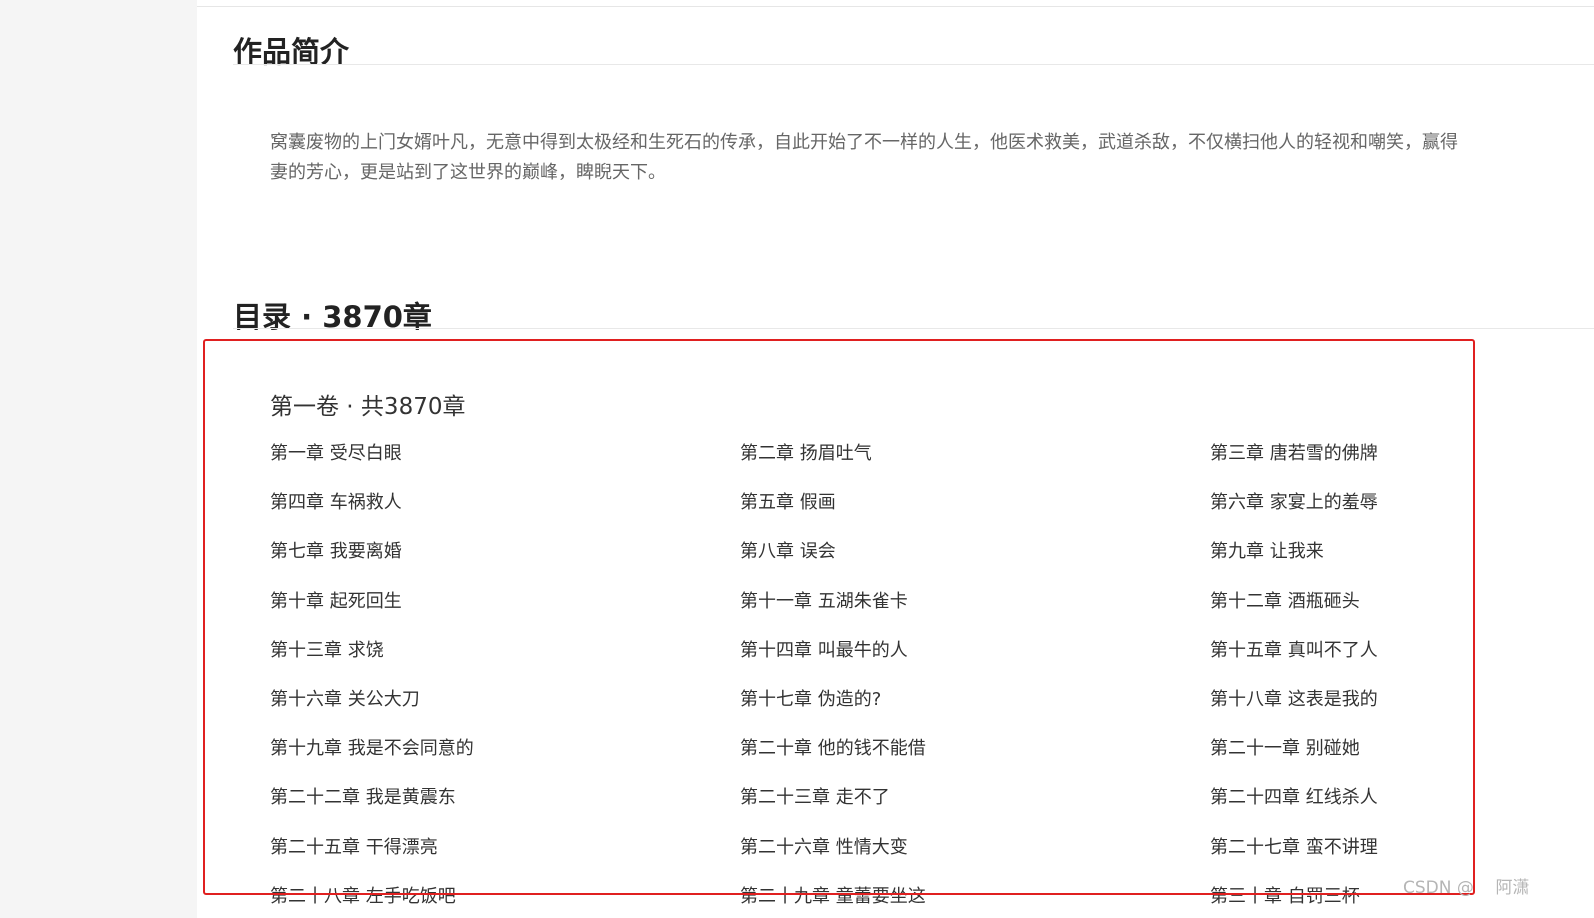 This screenshot has width=1594, height=918. I want to click on chapter-link: 第二十七章 蛮不讲理, so click(1400, 858).